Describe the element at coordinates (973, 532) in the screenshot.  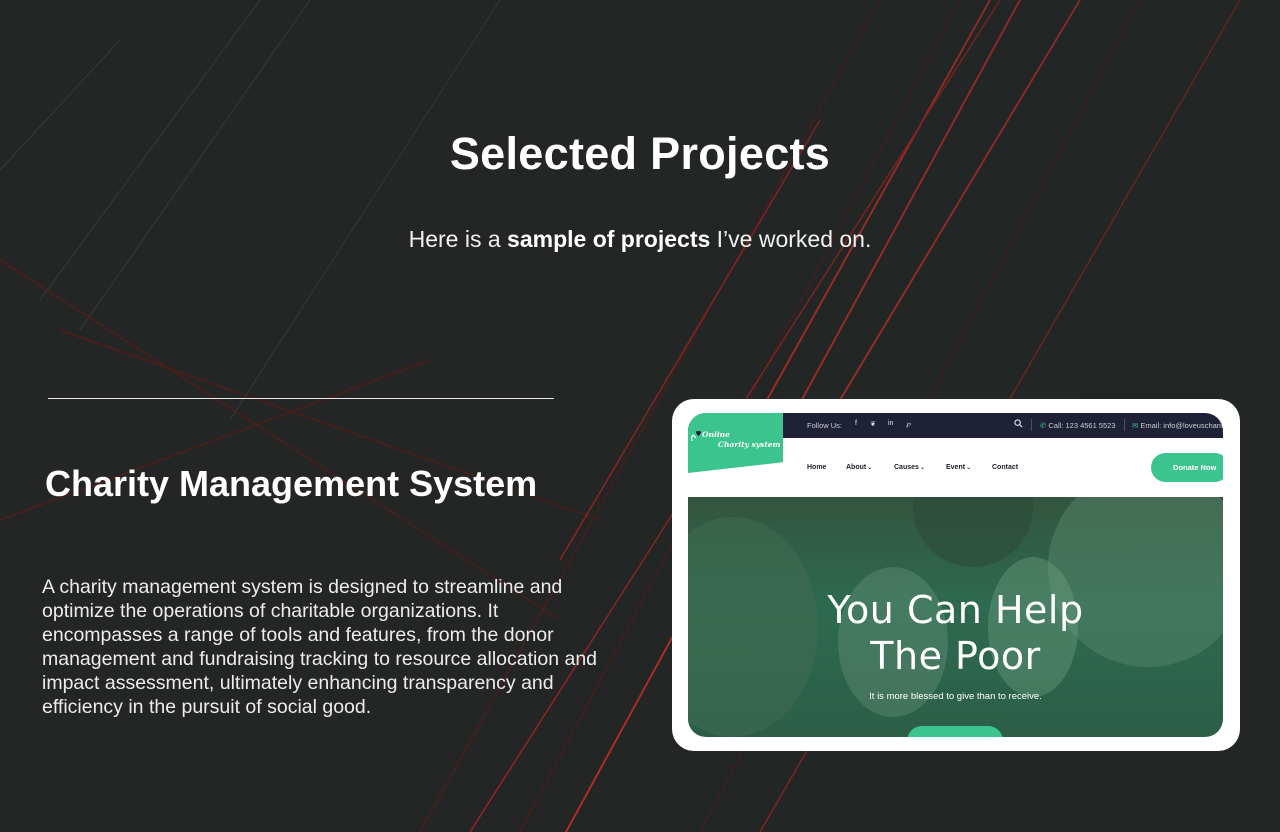
I see `hero-photo-shape` at that location.